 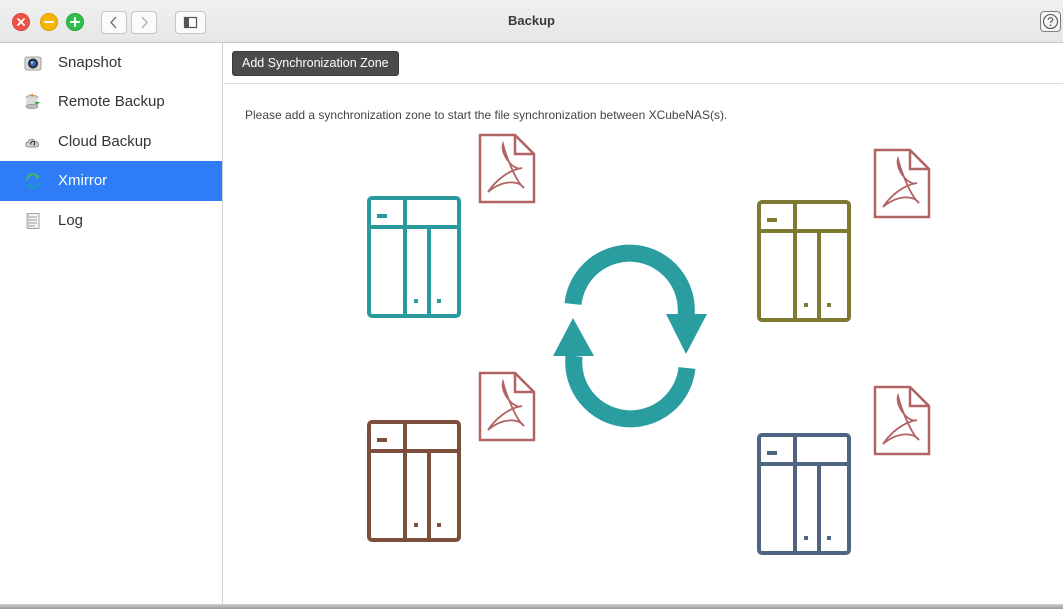 I want to click on help-button, so click(x=1050, y=21).